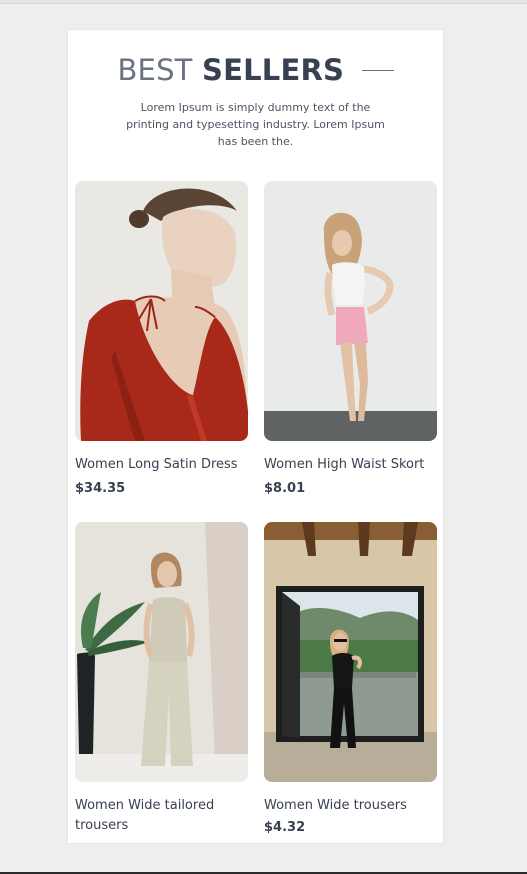 This screenshot has width=527, height=874. What do you see at coordinates (377, 70) in the screenshot?
I see `title-decor-line` at bounding box center [377, 70].